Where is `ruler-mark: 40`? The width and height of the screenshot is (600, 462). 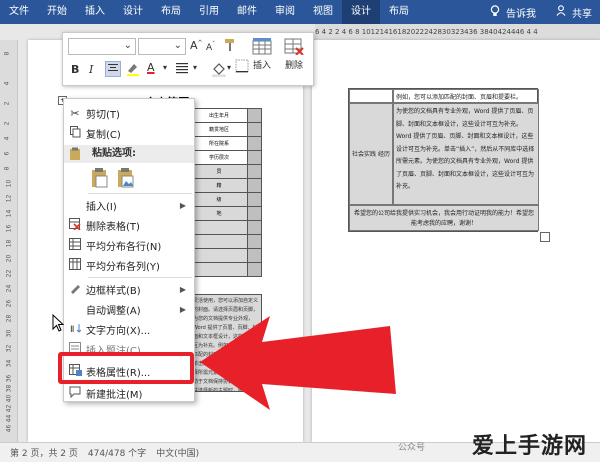
ruler-mark: 40 is located at coordinates (9, 398).